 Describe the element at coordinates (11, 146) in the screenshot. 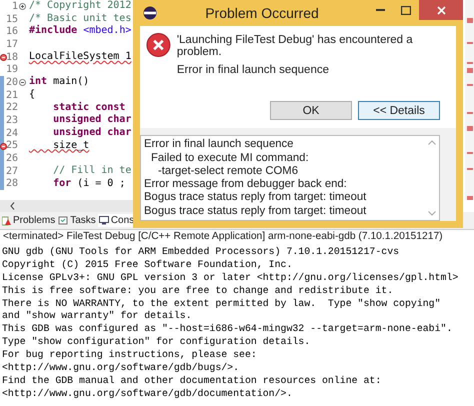

I see `line-number: 25` at that location.